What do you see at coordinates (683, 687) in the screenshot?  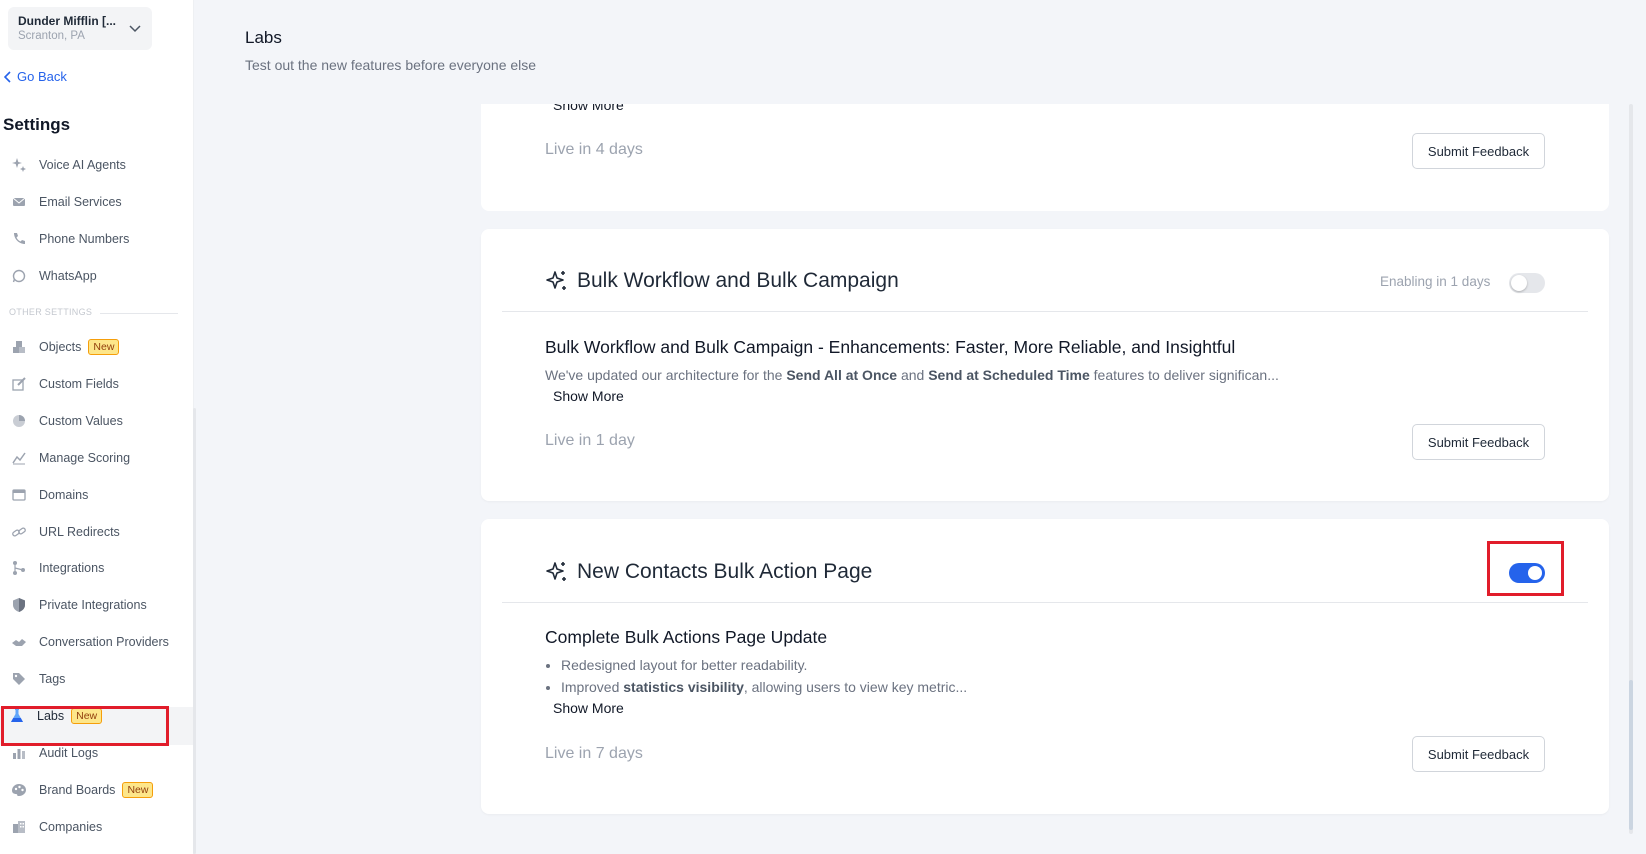 I see `bullet-bold: statistics visibility` at bounding box center [683, 687].